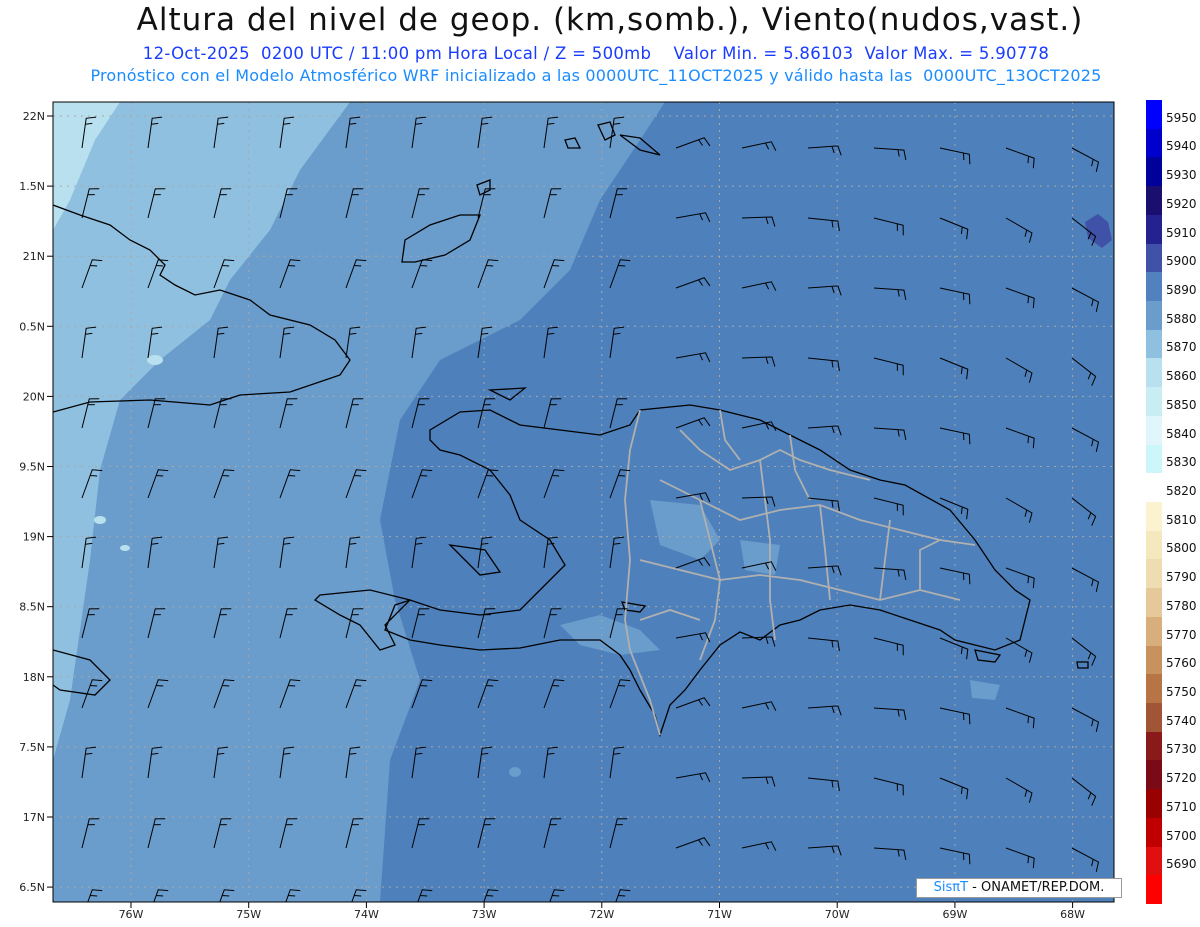  What do you see at coordinates (34, 537) in the screenshot?
I see `lat-tick-label: 19N` at bounding box center [34, 537].